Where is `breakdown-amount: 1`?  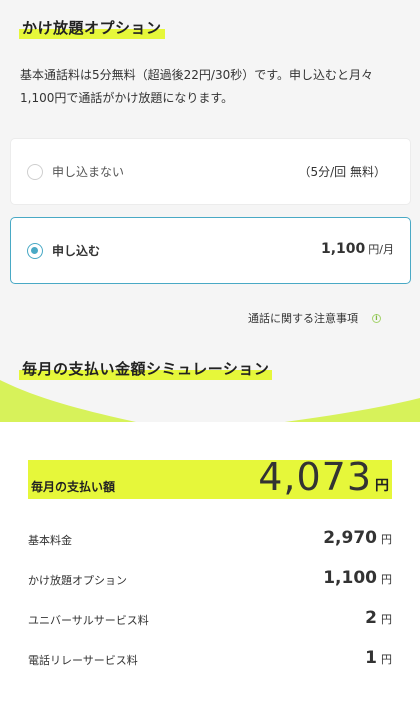 breakdown-amount: 1 is located at coordinates (371, 658).